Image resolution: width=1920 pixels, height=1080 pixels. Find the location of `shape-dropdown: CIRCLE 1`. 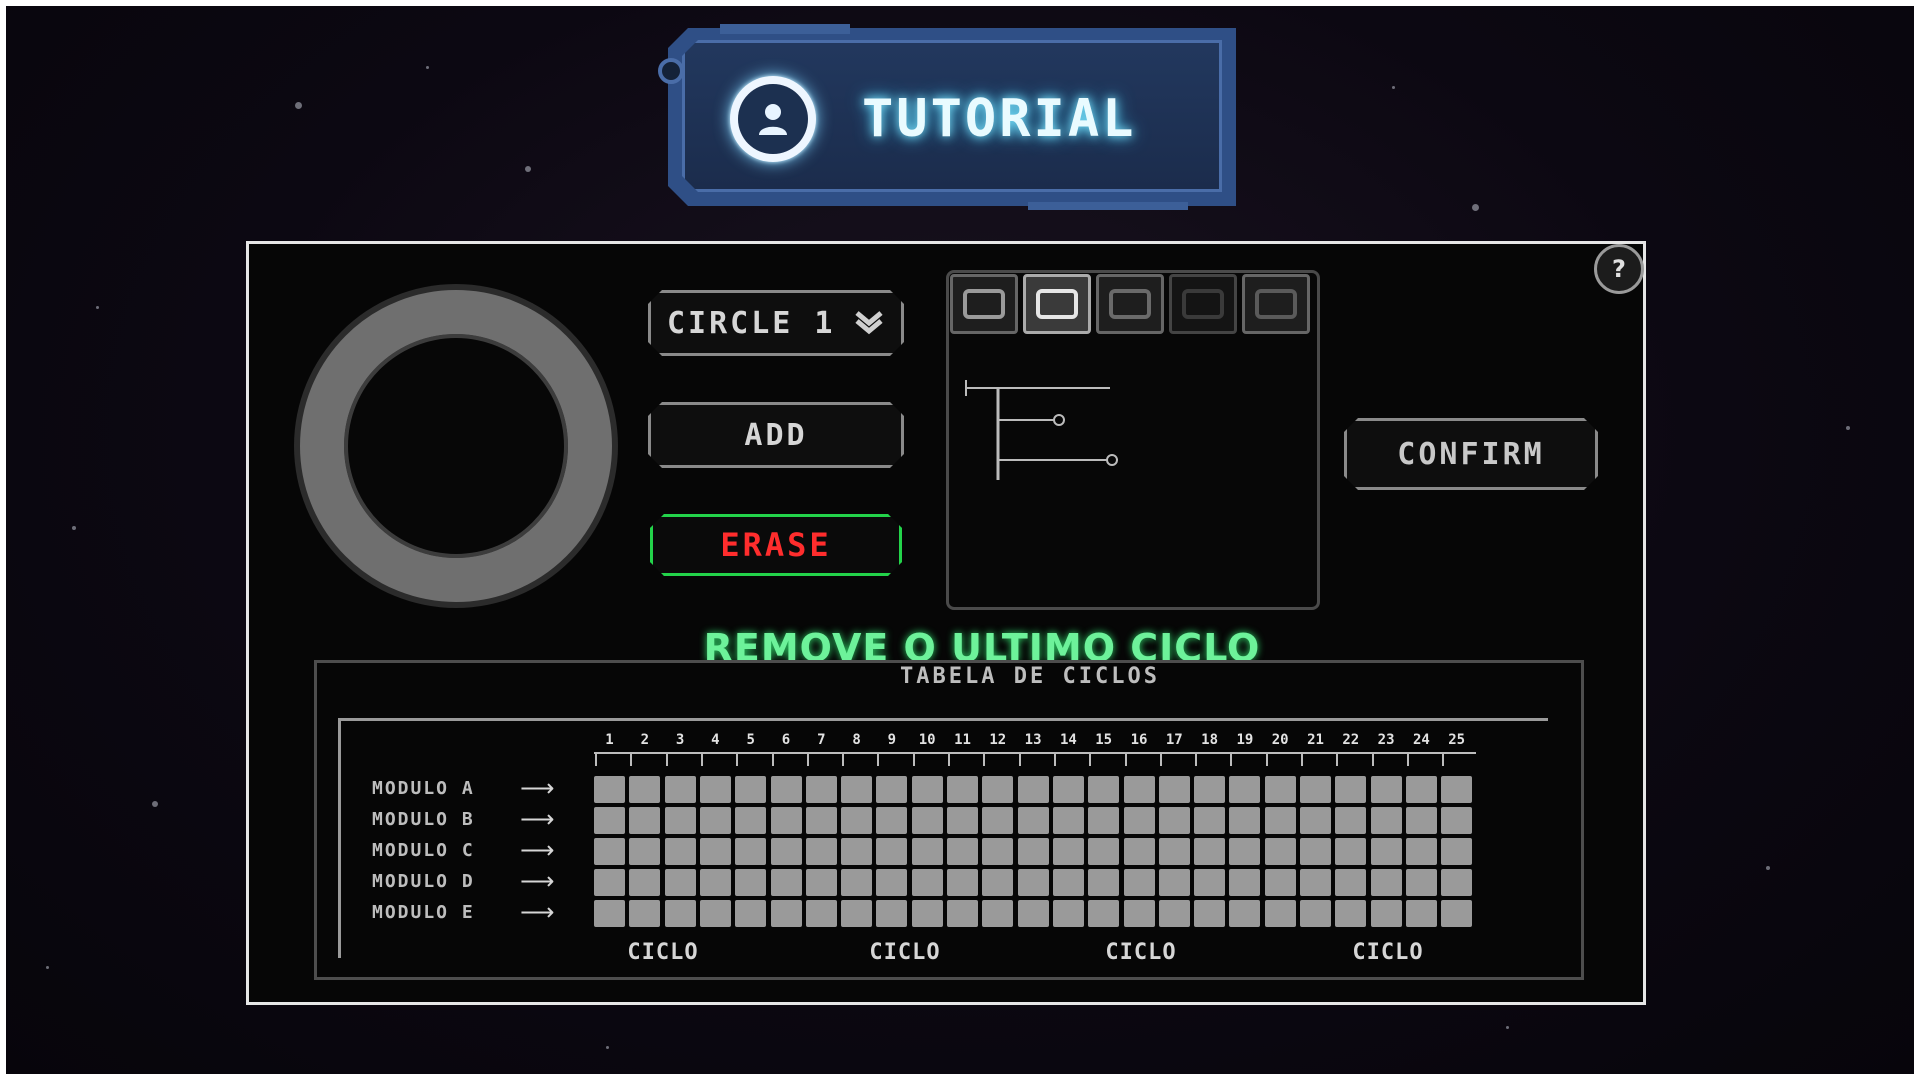

shape-dropdown: CIRCLE 1 is located at coordinates (776, 323).